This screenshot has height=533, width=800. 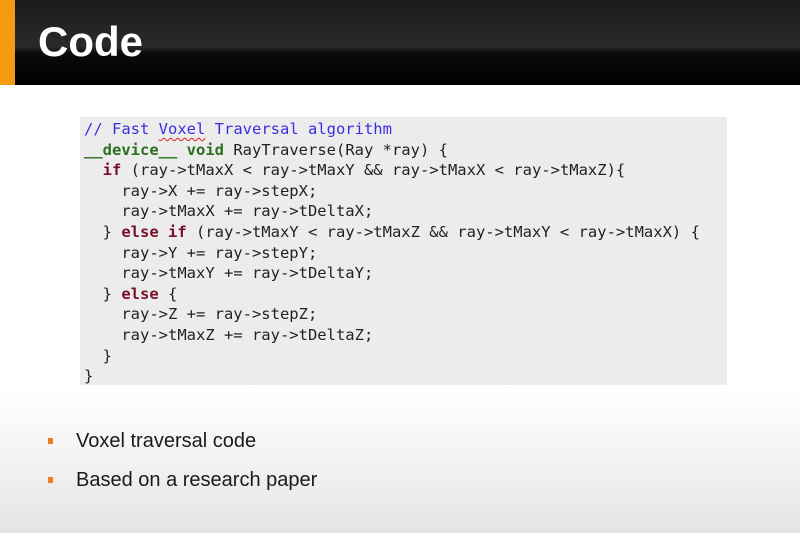 What do you see at coordinates (197, 480) in the screenshot?
I see `bullet-text: Based on a research paper` at bounding box center [197, 480].